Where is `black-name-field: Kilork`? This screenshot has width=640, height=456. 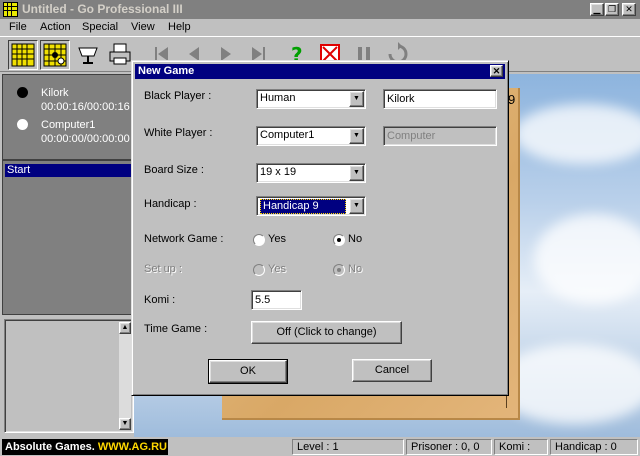 black-name-field: Kilork is located at coordinates (440, 99).